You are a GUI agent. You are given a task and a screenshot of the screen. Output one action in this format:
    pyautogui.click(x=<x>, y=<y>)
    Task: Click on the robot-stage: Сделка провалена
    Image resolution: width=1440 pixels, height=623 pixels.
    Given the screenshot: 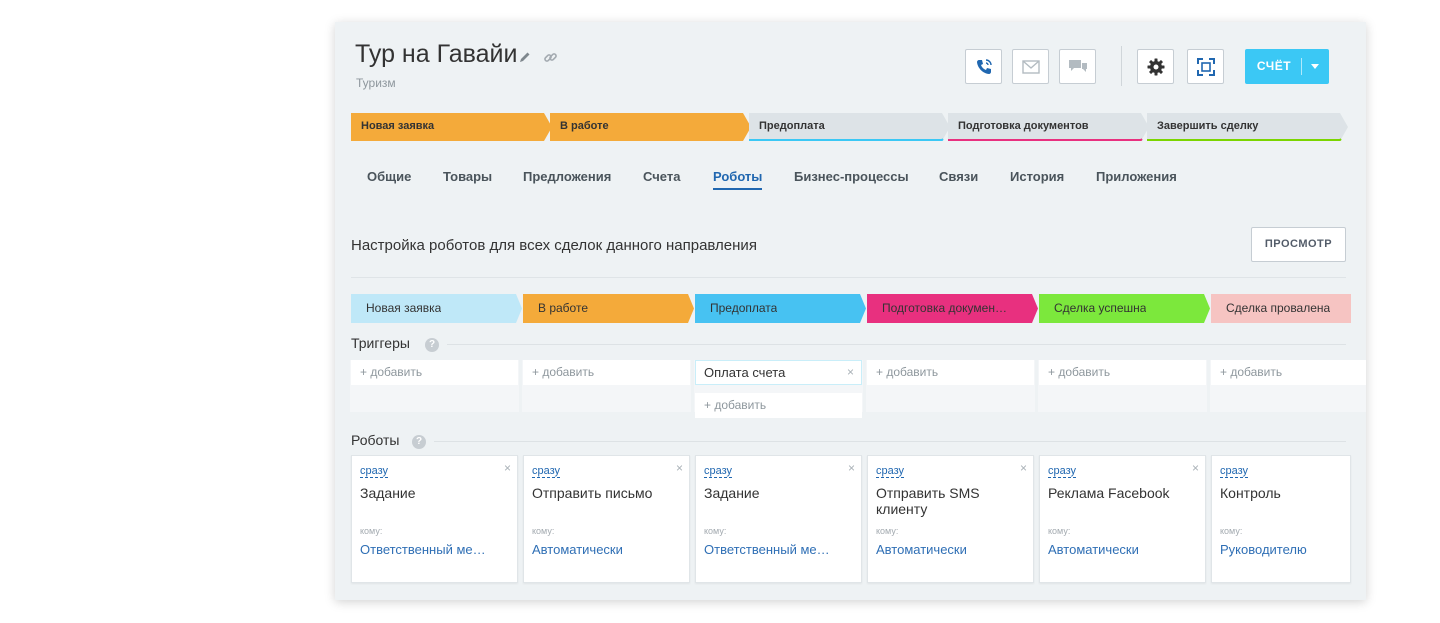 What is the action you would take?
    pyautogui.click(x=1281, y=308)
    